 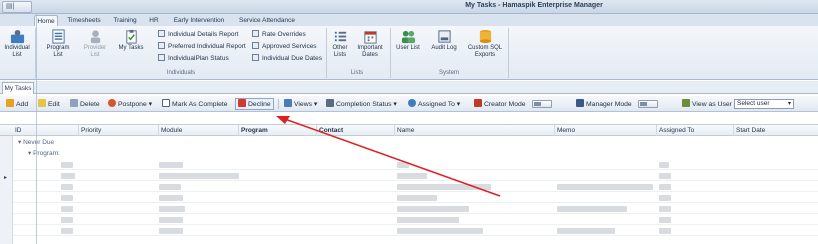 What do you see at coordinates (356, 130) in the screenshot?
I see `column-header-contact: Contact` at bounding box center [356, 130].